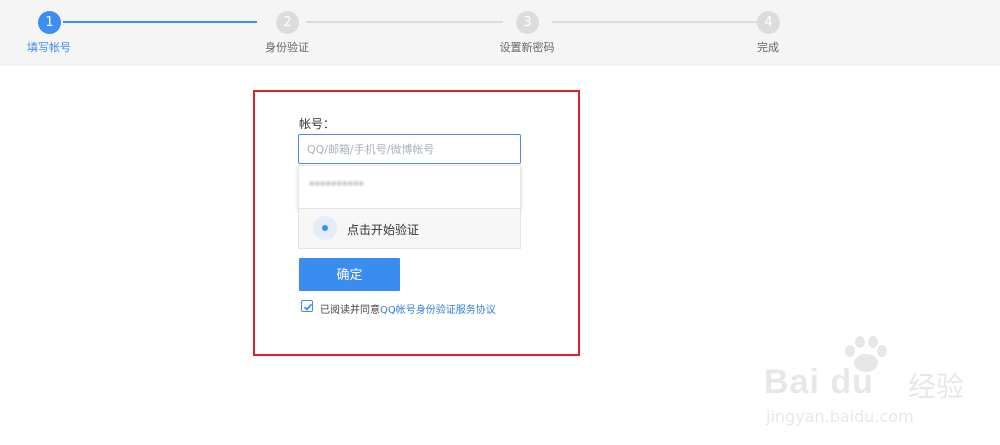  Describe the element at coordinates (349, 274) in the screenshot. I see `confirm-button: 确定` at that location.